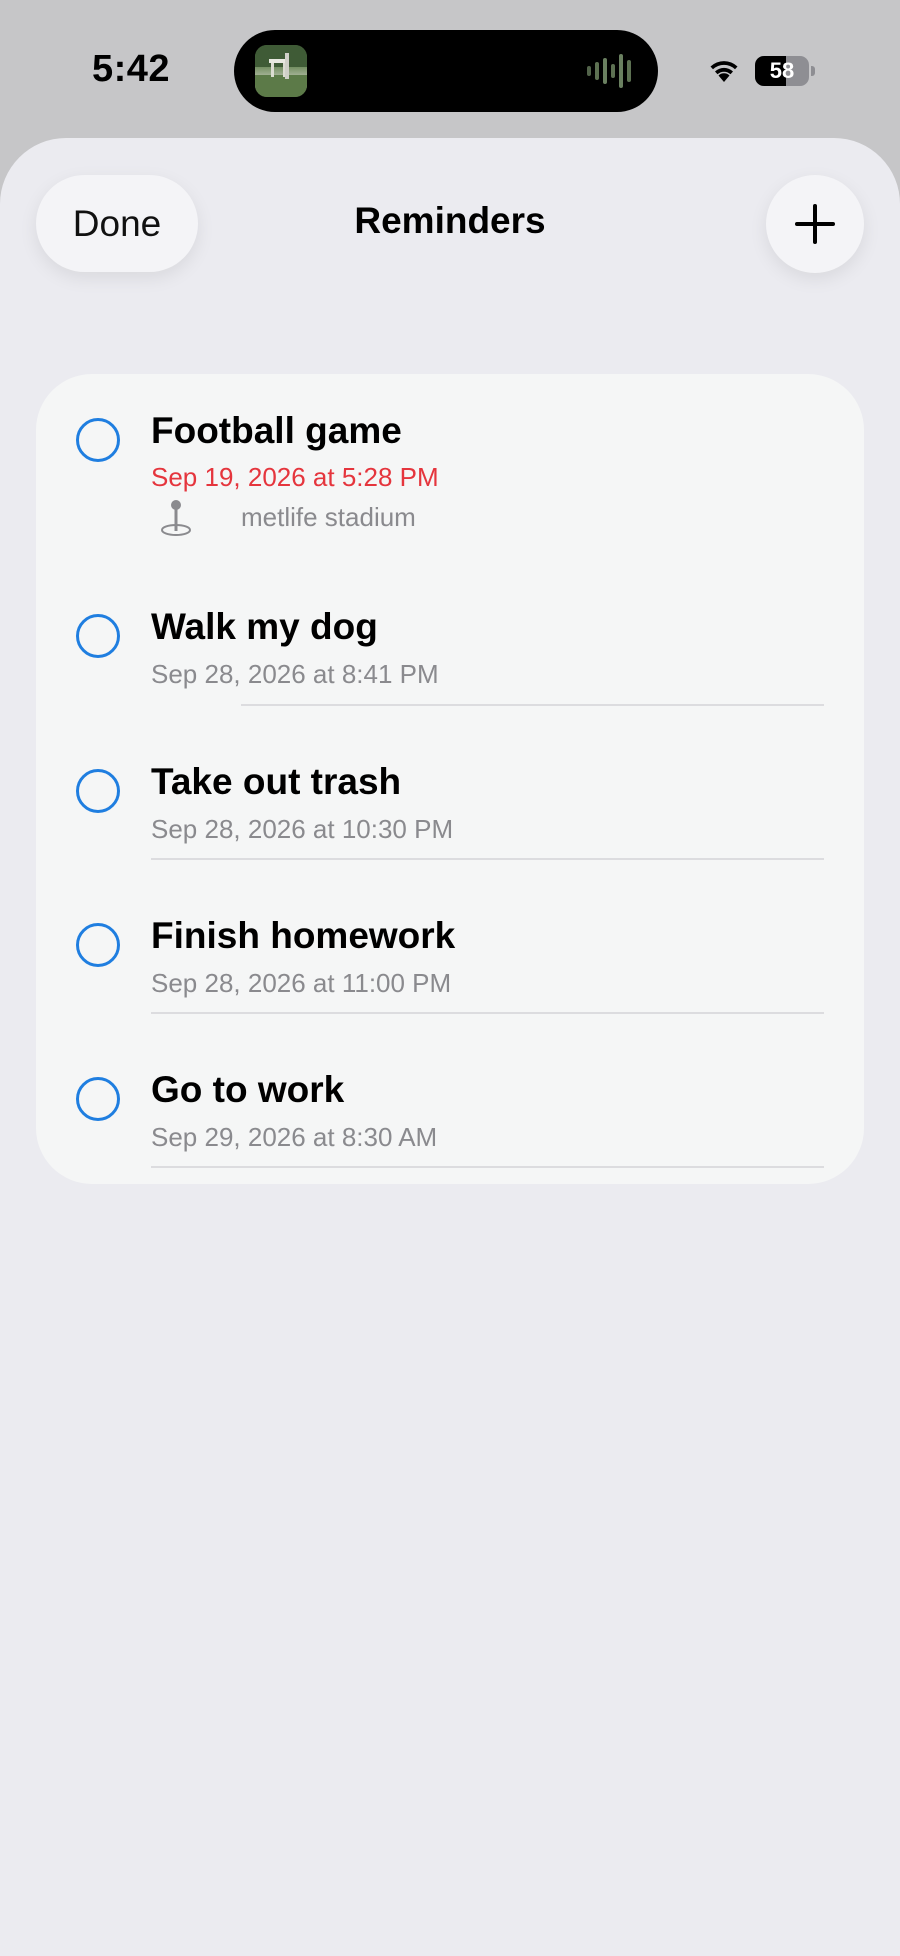 This screenshot has width=900, height=1956. What do you see at coordinates (450, 1106) in the screenshot?
I see `list-item: Go to work Sep 29, 2026 at 8:30 AM` at bounding box center [450, 1106].